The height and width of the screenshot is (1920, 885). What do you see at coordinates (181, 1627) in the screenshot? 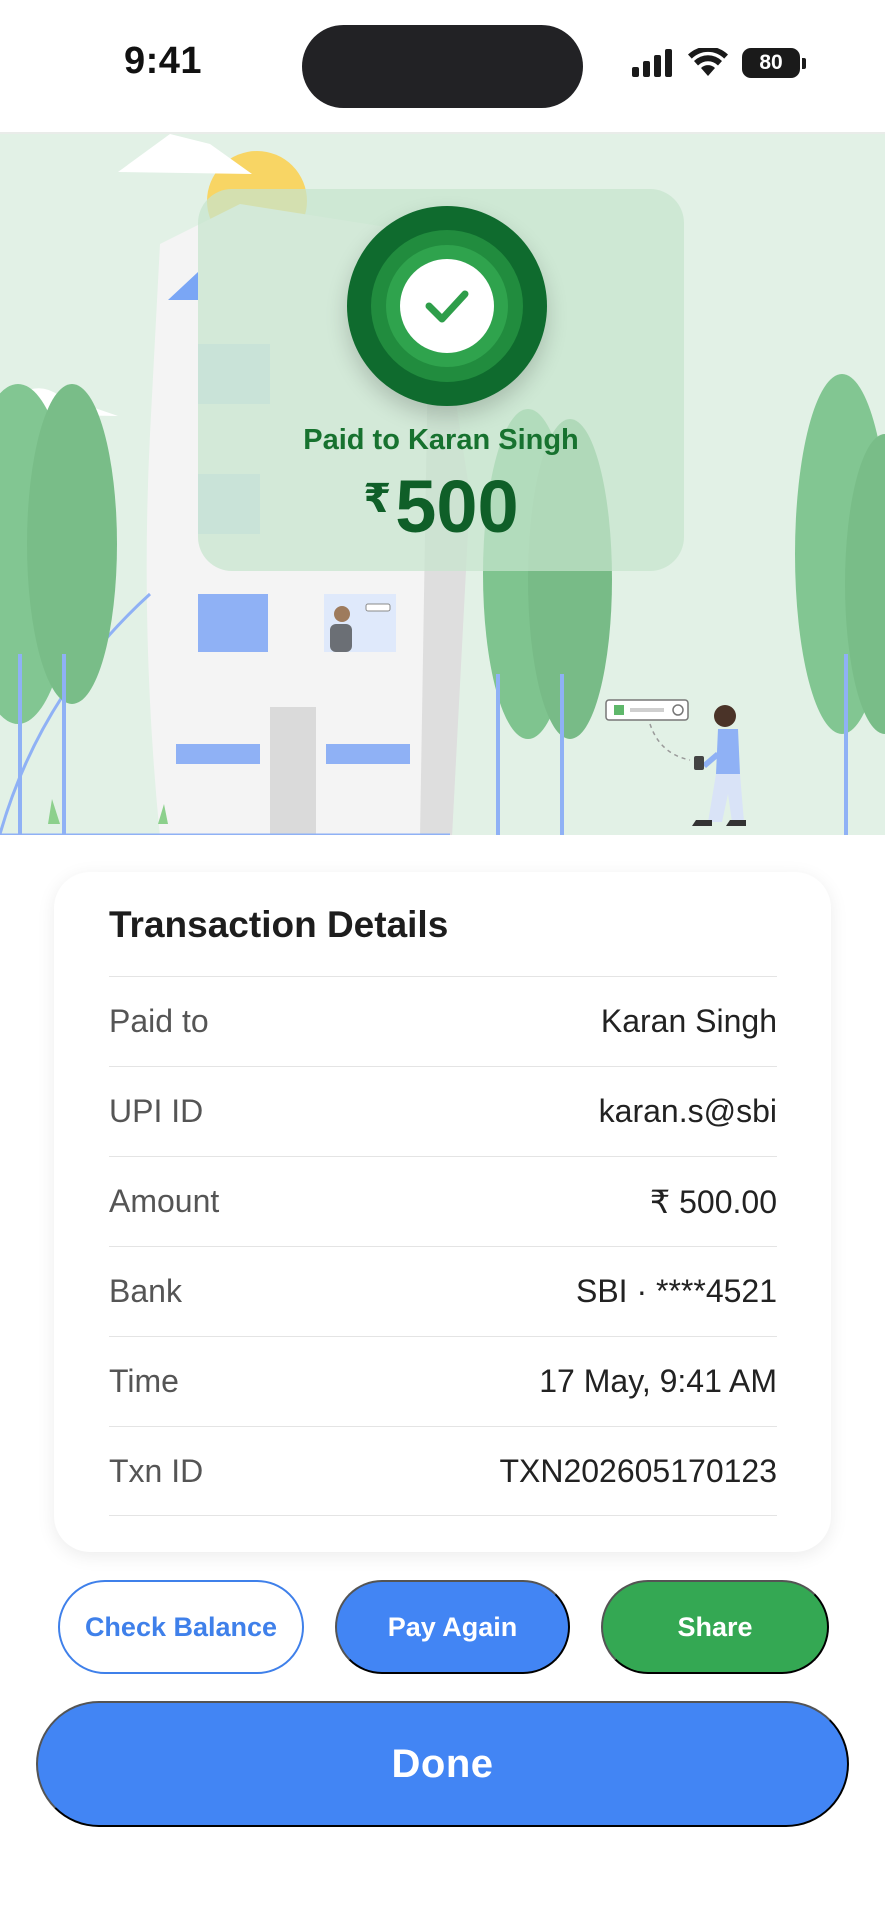
I see `check-balance-button: Check Balance` at bounding box center [181, 1627].